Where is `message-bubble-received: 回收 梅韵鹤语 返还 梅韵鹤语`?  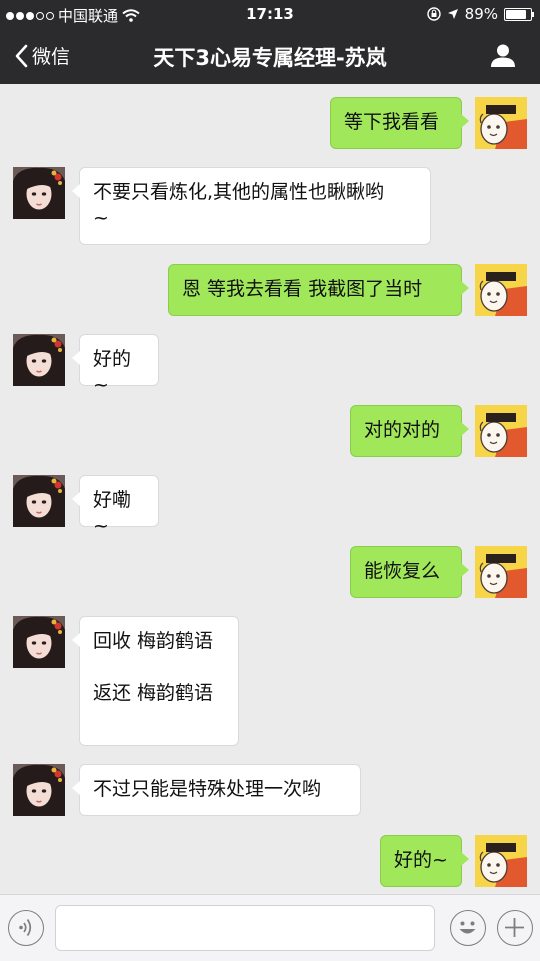 message-bubble-received: 回收 梅韵鹤语 返还 梅韵鹤语 is located at coordinates (155, 681).